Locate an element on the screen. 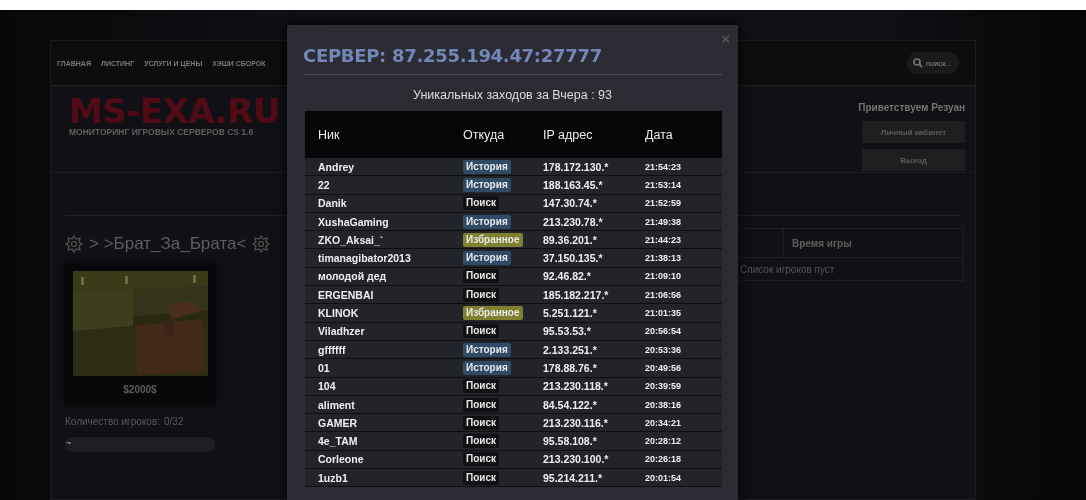 This screenshot has height=500, width=1086. date-cell-text: 20:34:21 is located at coordinates (664, 422).